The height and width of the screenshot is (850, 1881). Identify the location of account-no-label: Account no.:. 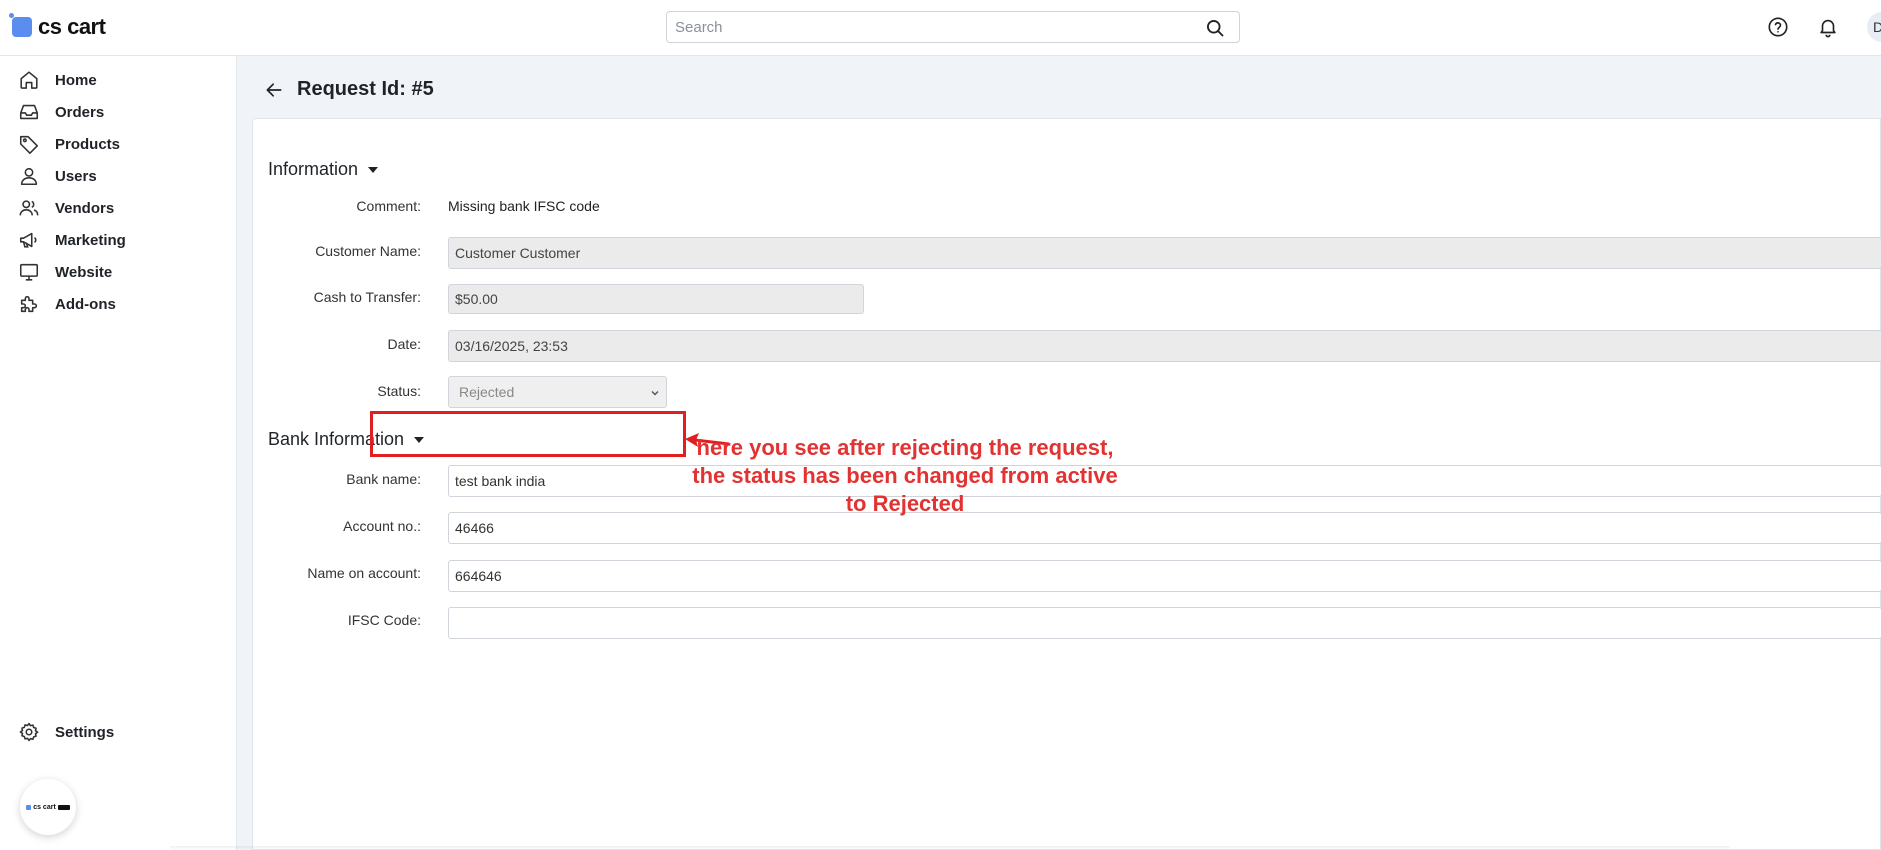
(382, 526).